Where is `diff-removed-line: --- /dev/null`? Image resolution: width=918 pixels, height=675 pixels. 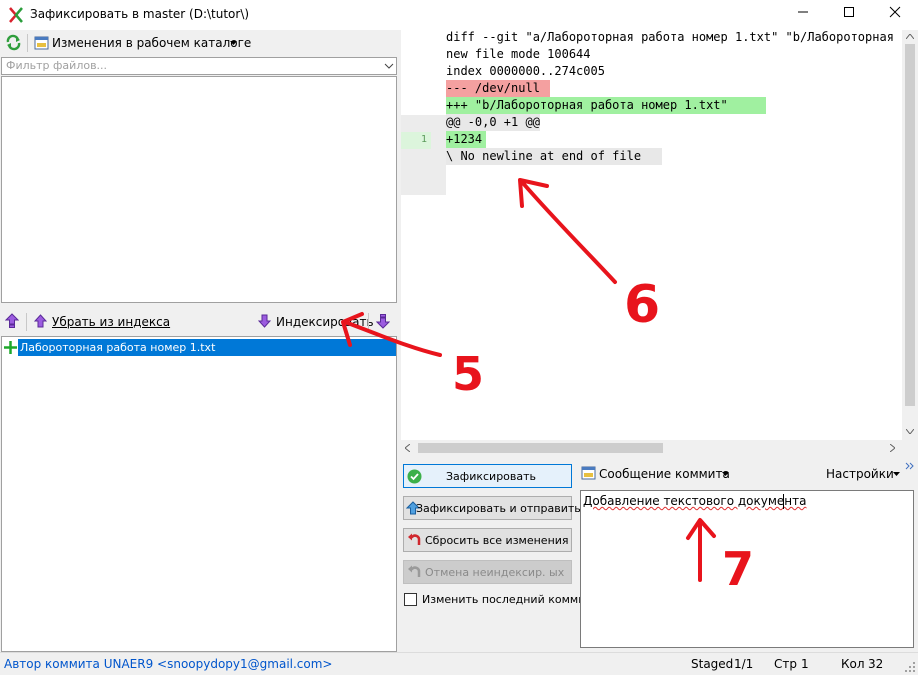 diff-removed-line: --- /dev/null is located at coordinates (498, 88).